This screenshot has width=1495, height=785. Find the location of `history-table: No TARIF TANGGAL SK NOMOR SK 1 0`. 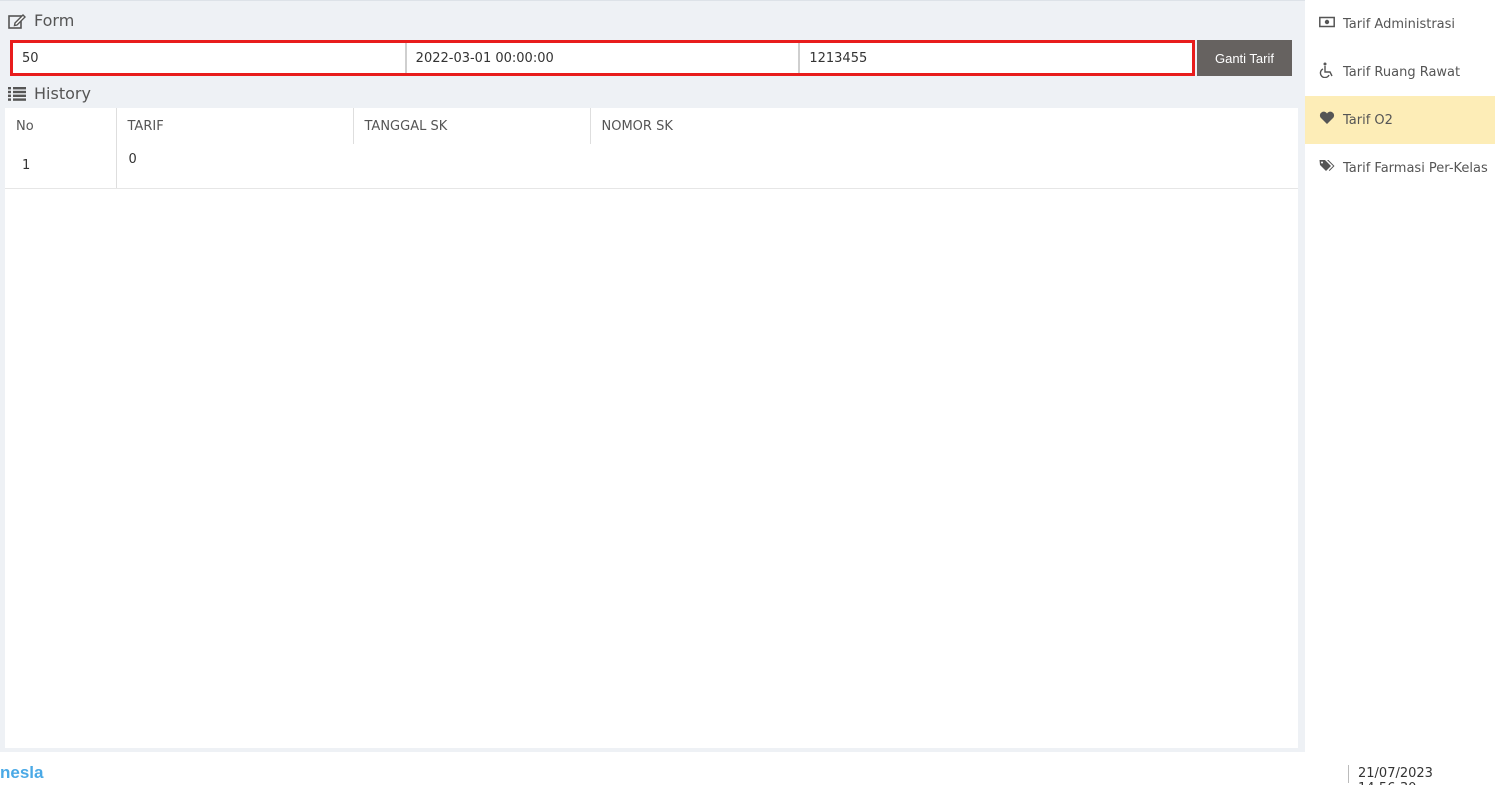

history-table: No TARIF TANGGAL SK NOMOR SK 1 0 is located at coordinates (651, 148).